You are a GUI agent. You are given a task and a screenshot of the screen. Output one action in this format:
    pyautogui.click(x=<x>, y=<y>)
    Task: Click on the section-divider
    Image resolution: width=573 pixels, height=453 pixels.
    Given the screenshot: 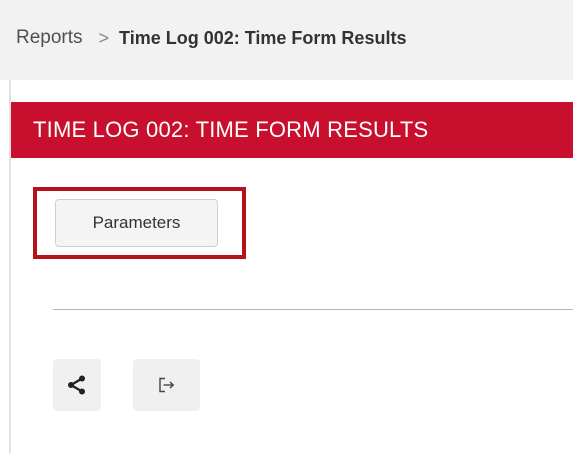 What is the action you would take?
    pyautogui.click(x=313, y=309)
    